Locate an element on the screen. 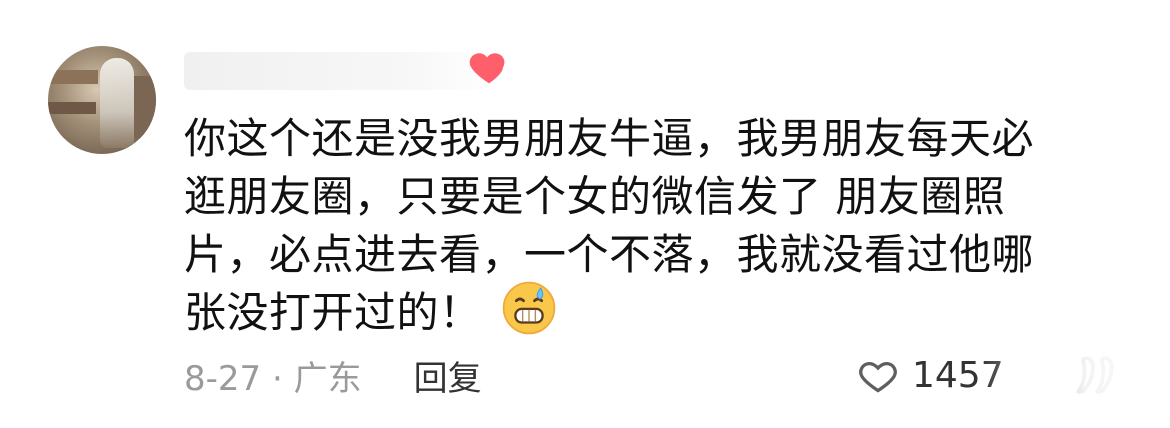 The height and width of the screenshot is (428, 1170). comment-line: 张没打开过的！ is located at coordinates (333, 312).